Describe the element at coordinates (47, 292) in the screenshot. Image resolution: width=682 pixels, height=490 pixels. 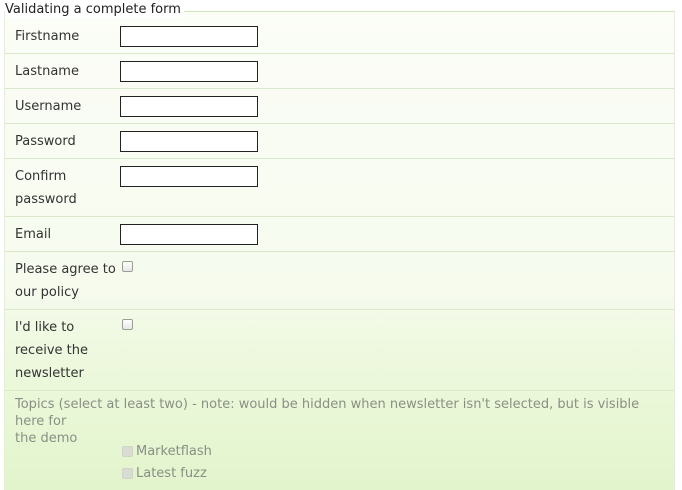
I see `agree-label-line2: our policy` at that location.